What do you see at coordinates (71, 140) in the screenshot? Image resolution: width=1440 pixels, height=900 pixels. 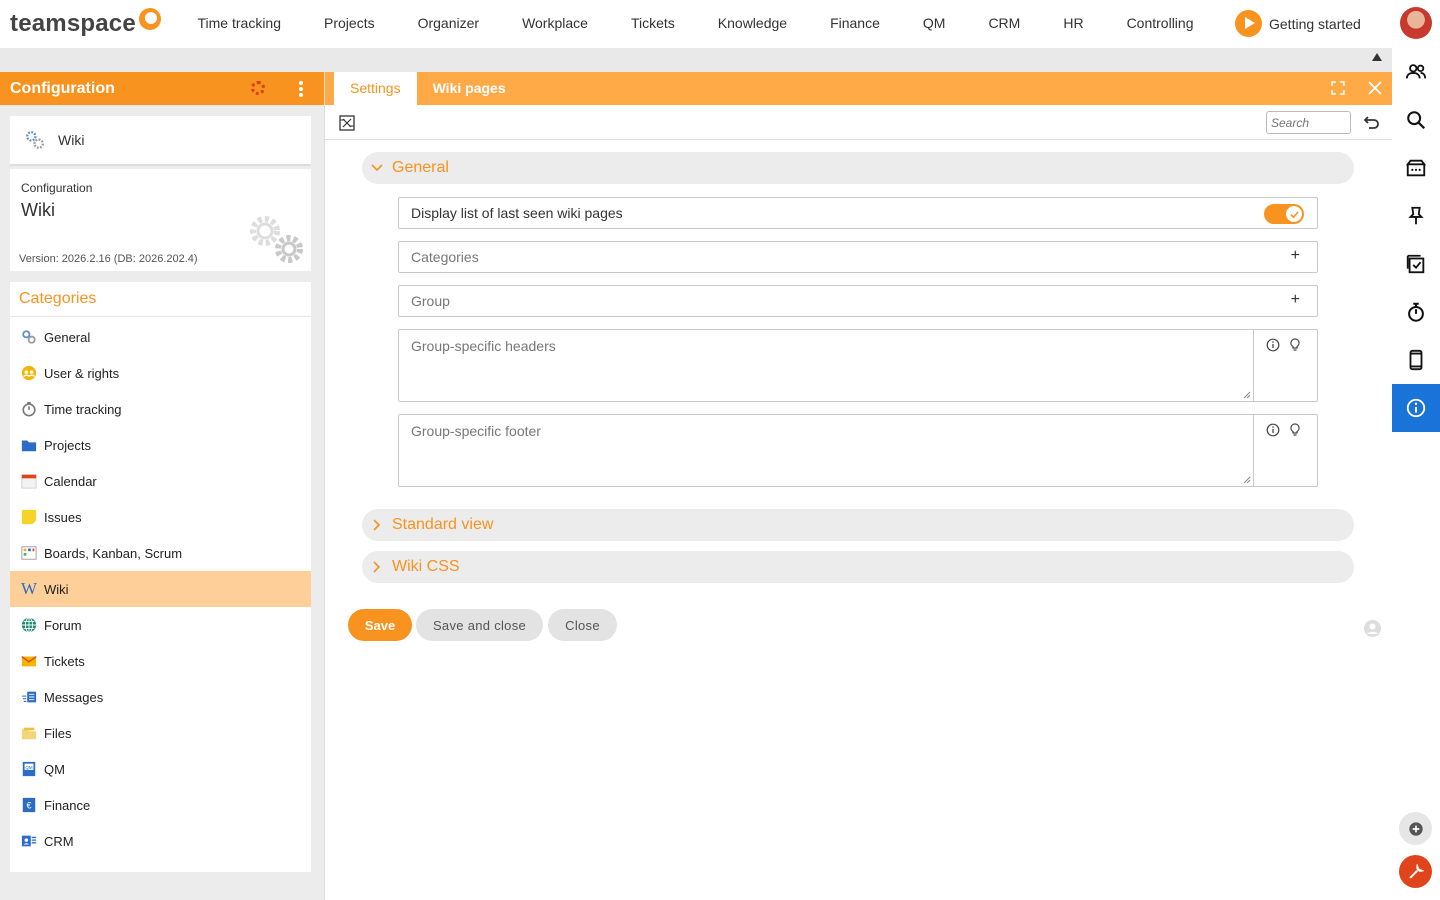 I see `module-selector-label: Wiki` at bounding box center [71, 140].